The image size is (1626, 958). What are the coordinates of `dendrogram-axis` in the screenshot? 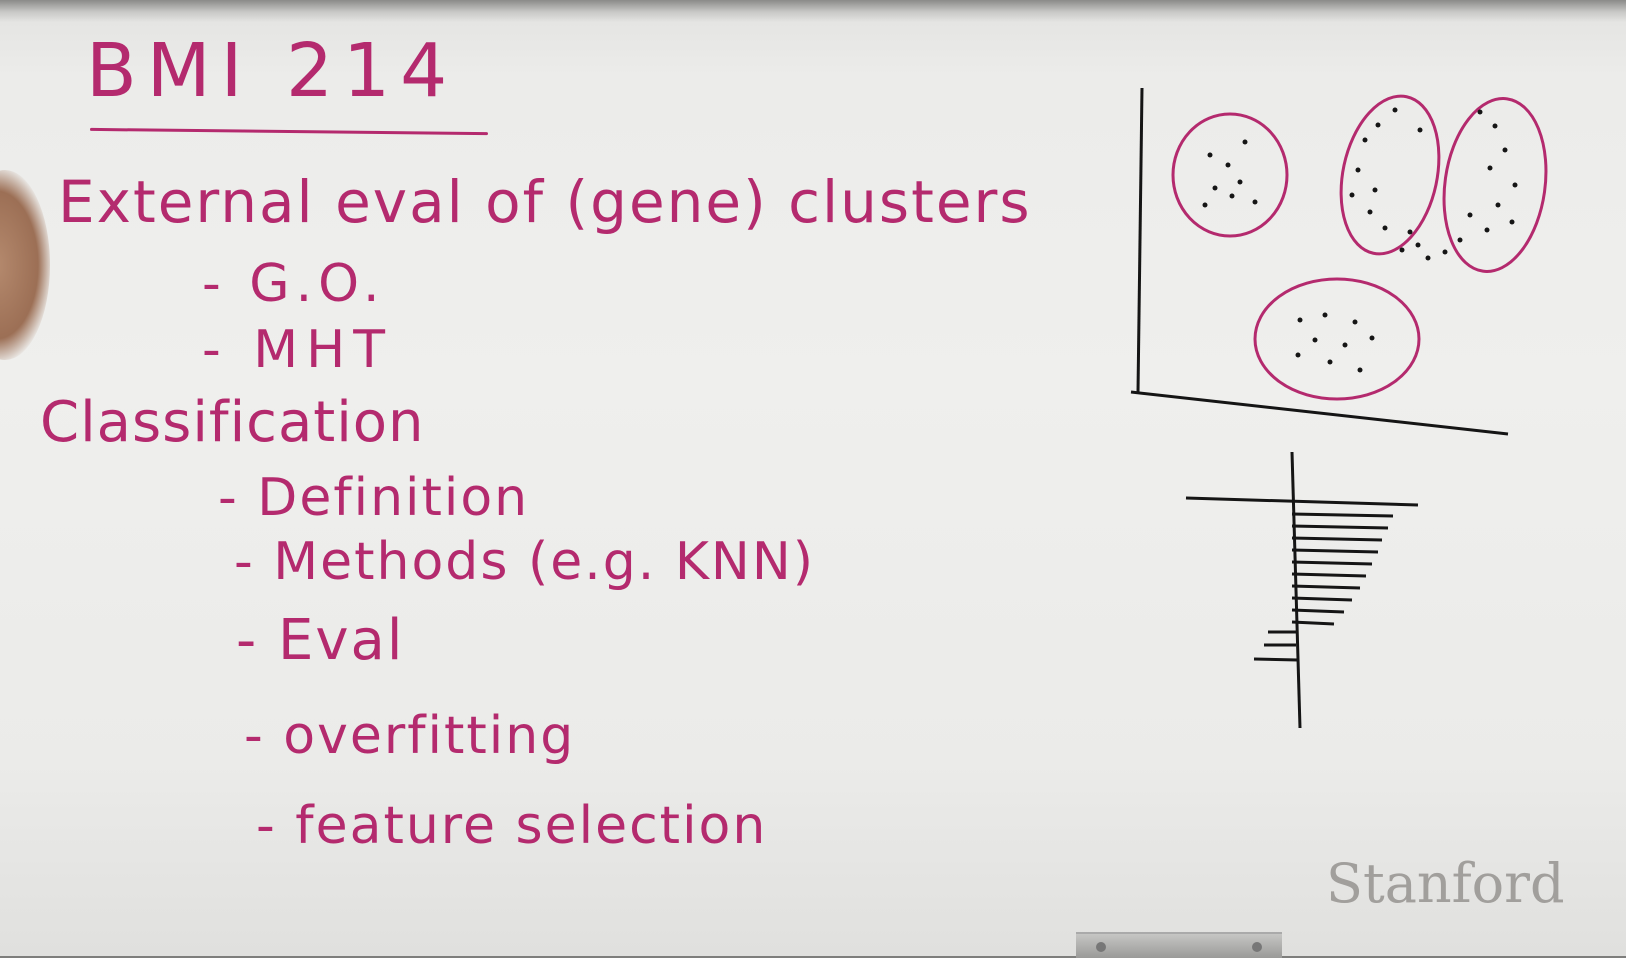 It's located at (1296, 590).